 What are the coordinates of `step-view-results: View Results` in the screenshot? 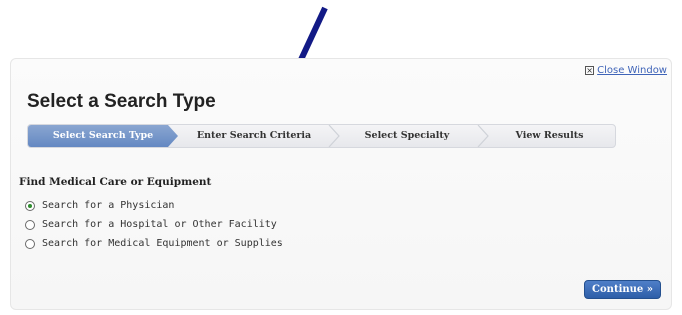 It's located at (548, 136).